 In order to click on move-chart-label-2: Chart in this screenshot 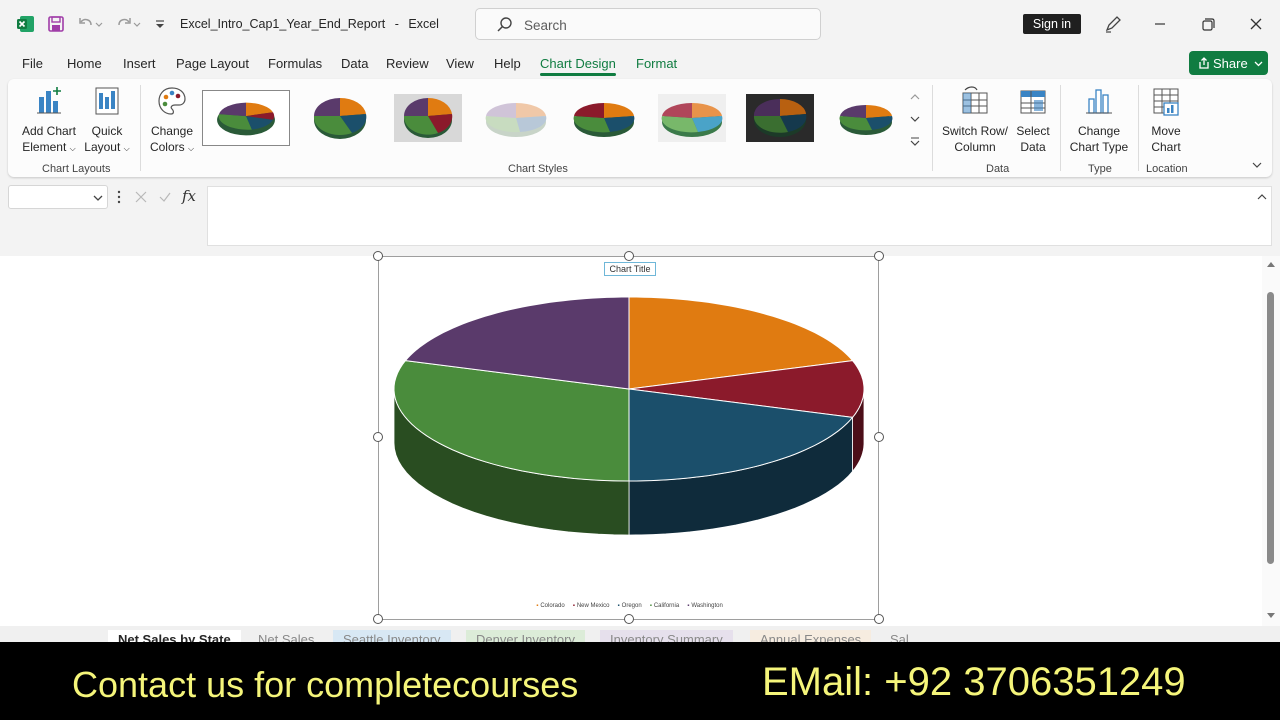, I will do `click(1166, 147)`.